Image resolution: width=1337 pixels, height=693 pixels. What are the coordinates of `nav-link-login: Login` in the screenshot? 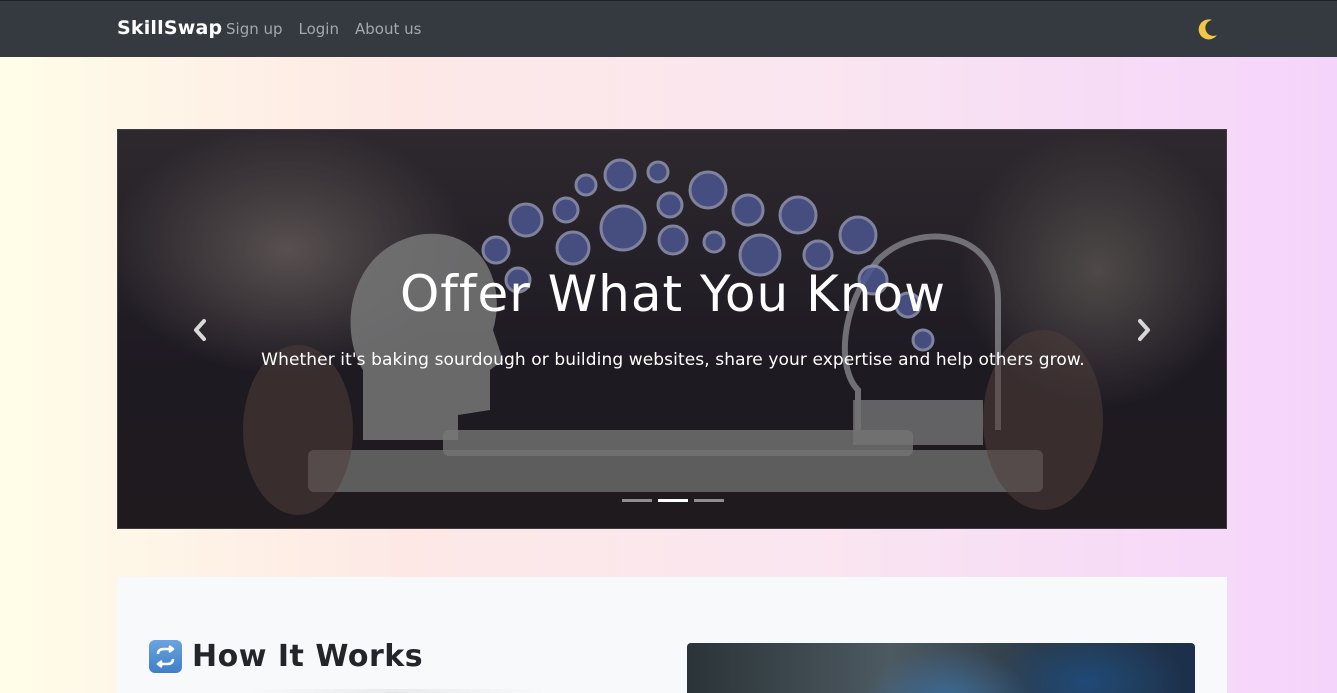 It's located at (319, 29).